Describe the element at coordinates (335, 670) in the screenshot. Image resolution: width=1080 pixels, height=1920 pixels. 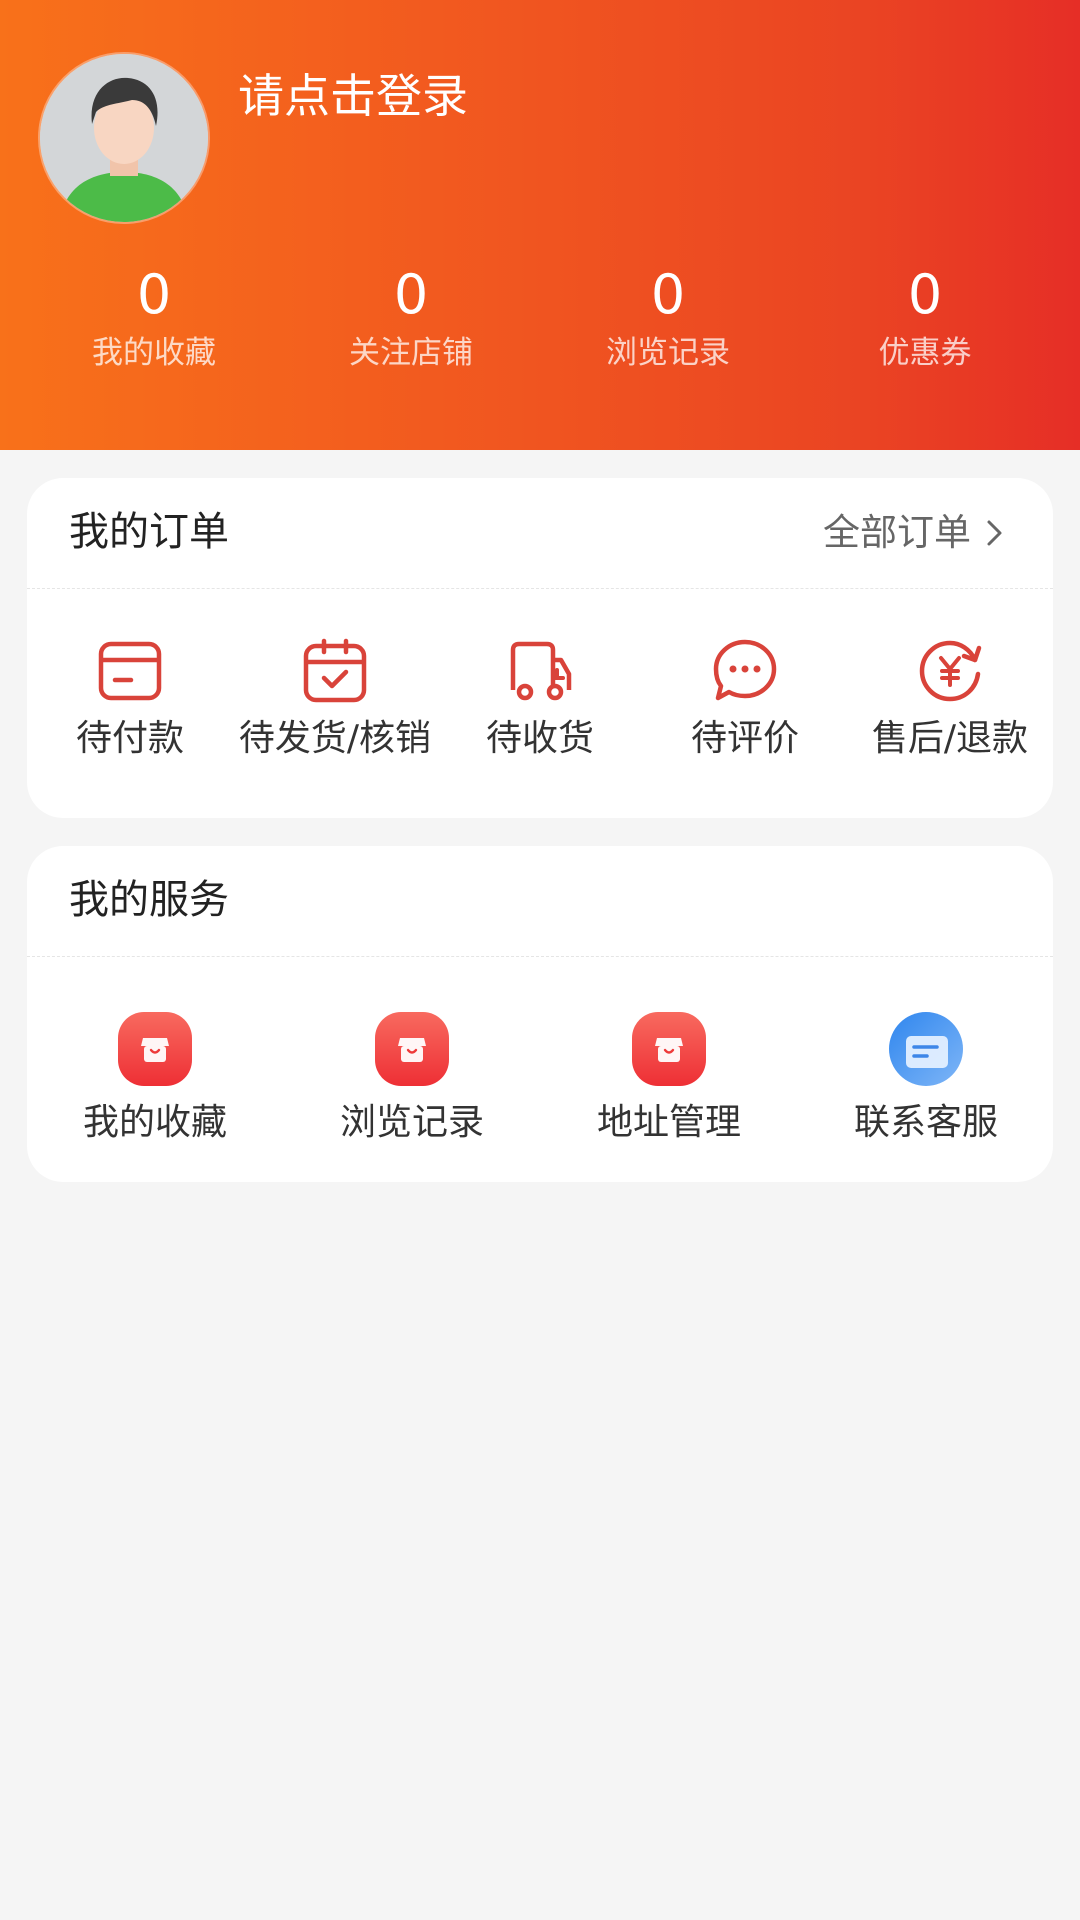
I see `calendar-check-icon` at that location.